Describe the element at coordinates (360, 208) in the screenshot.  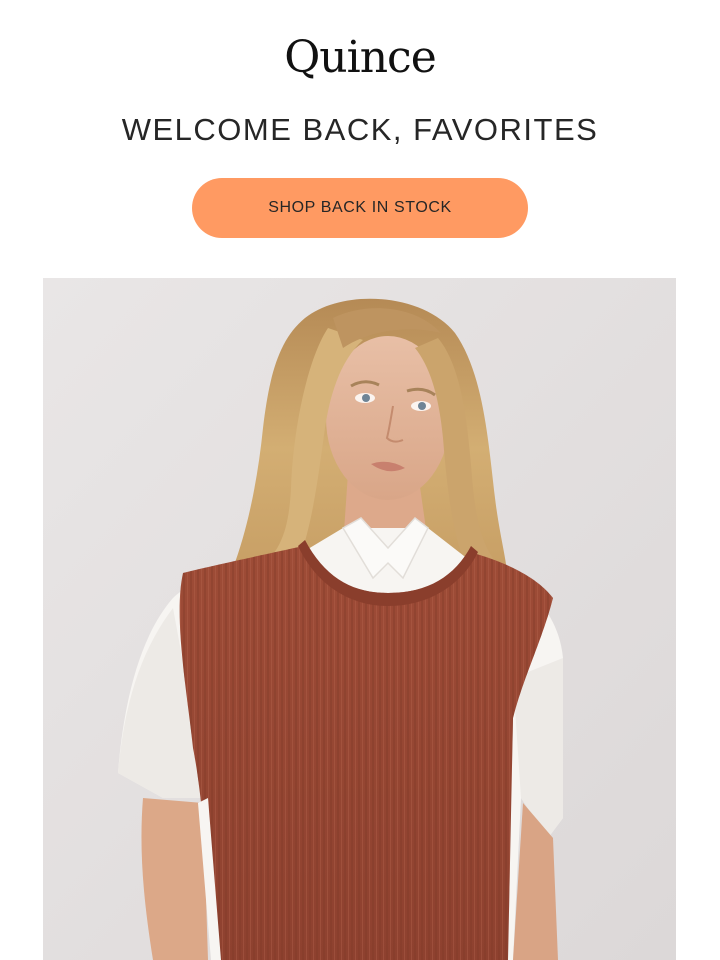
I see `shop-back-in-stock-button: SHOP BACK IN STOCK` at that location.